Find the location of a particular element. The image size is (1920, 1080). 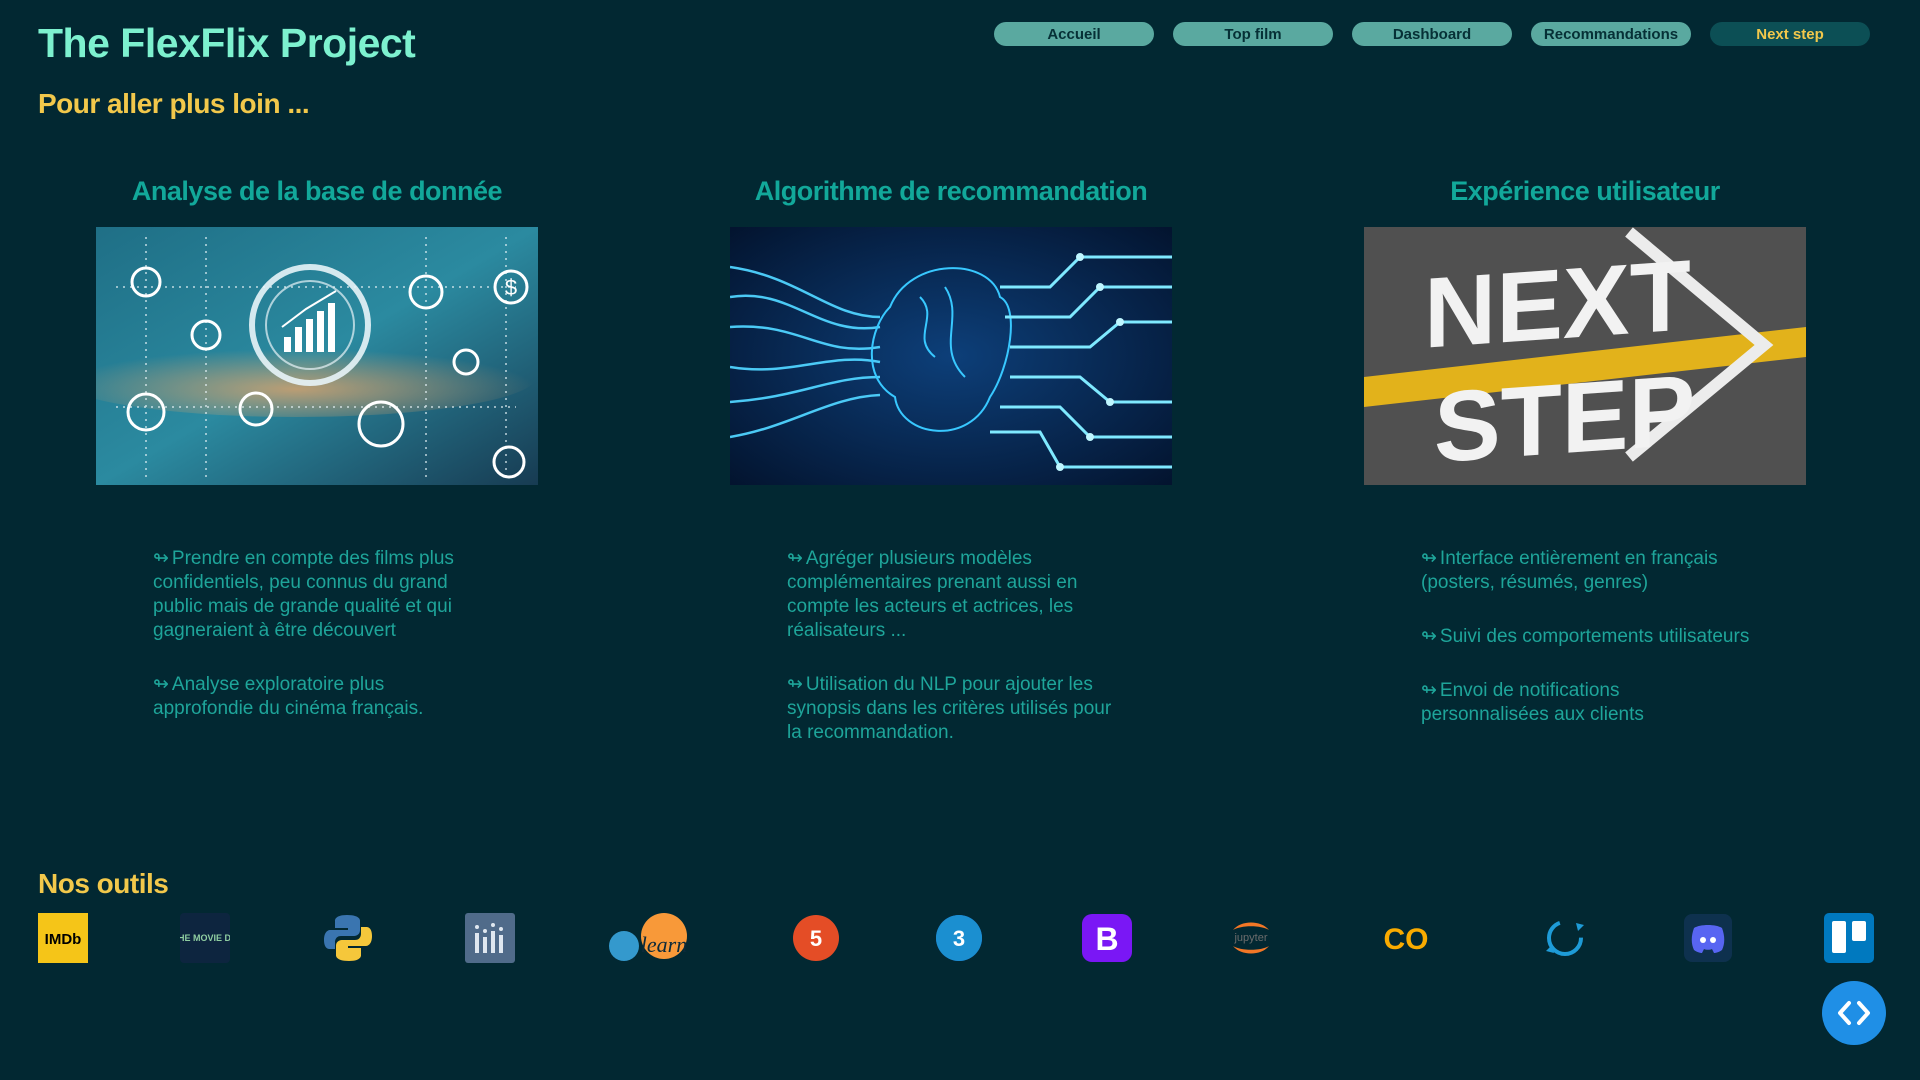

svg-text: THE MOVIE DB is located at coordinates (205, 938).